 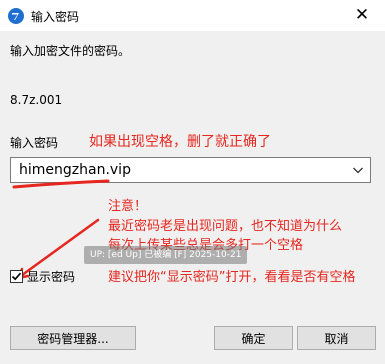 I want to click on annotation-note-line1: 最近密码老是出现问题，也不知道为什么, so click(x=225, y=226).